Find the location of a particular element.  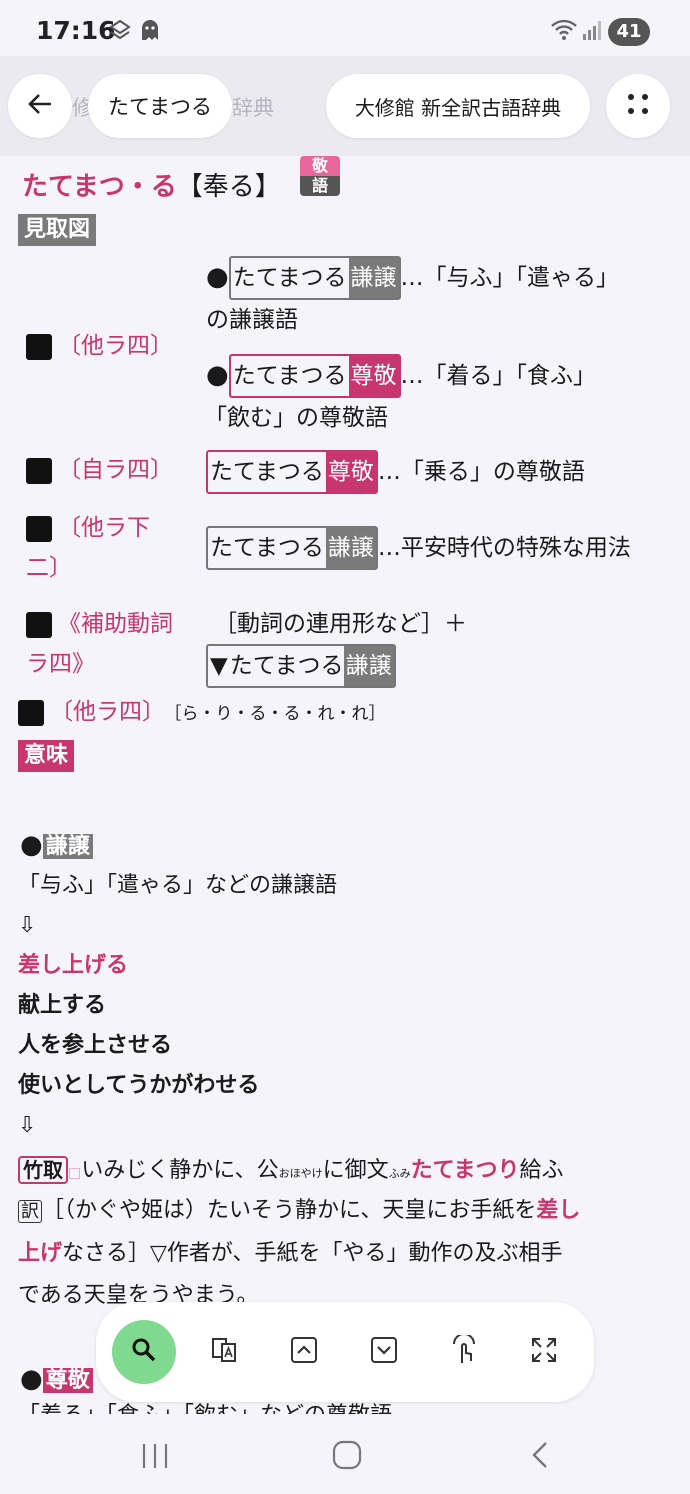

status-bar: 17:16 41 is located at coordinates (345, 28).